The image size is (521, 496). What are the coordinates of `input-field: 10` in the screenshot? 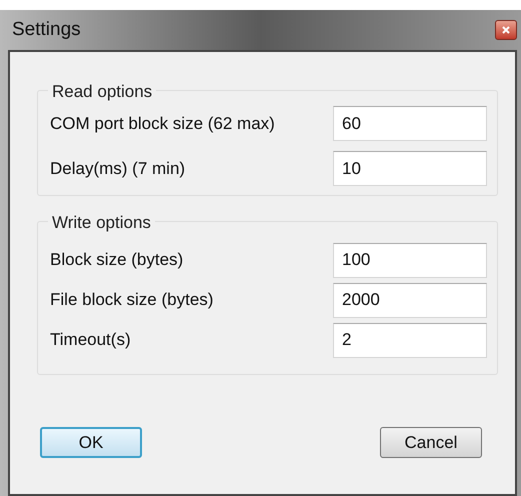 It's located at (410, 168).